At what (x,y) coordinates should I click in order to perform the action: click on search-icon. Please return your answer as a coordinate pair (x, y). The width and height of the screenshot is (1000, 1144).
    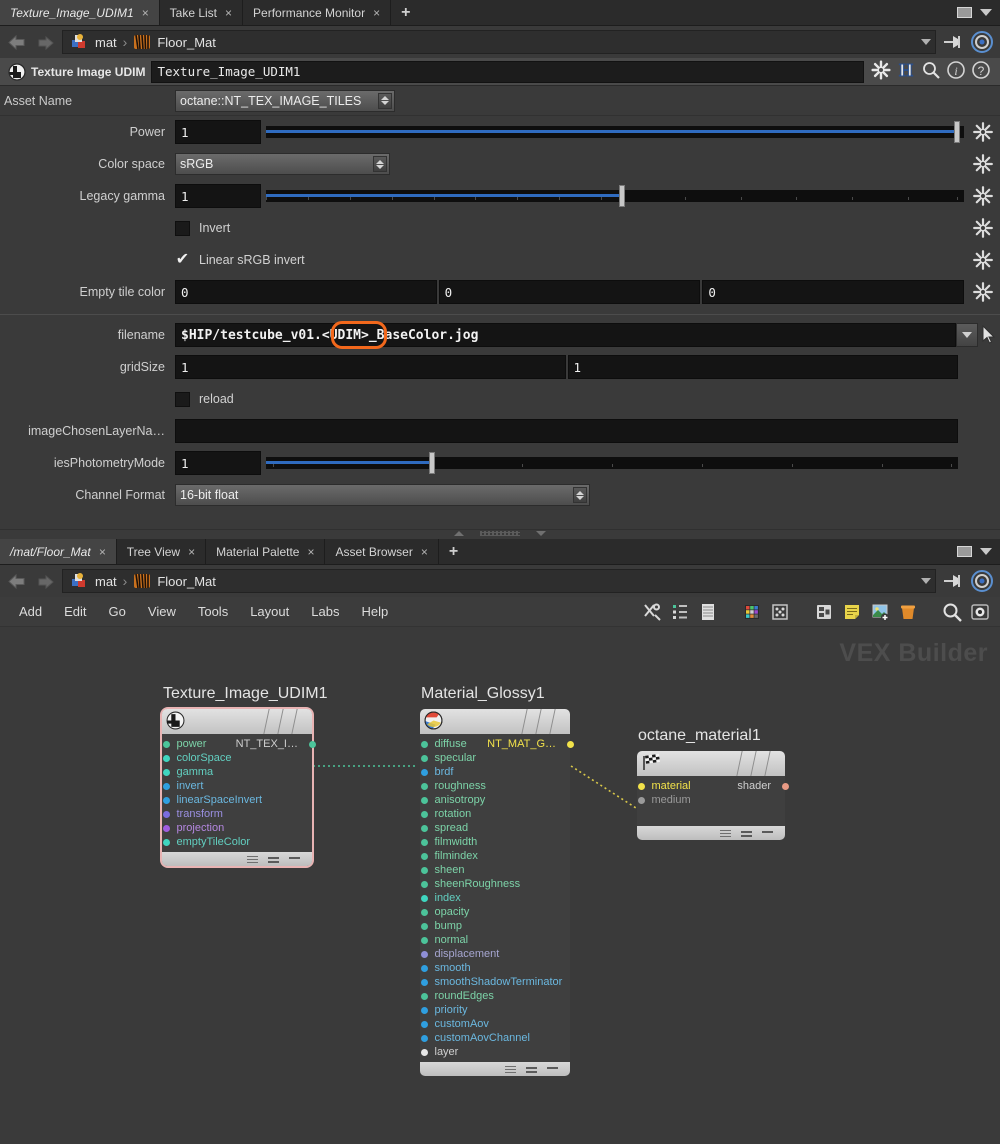
    Looking at the image, I should click on (931, 71).